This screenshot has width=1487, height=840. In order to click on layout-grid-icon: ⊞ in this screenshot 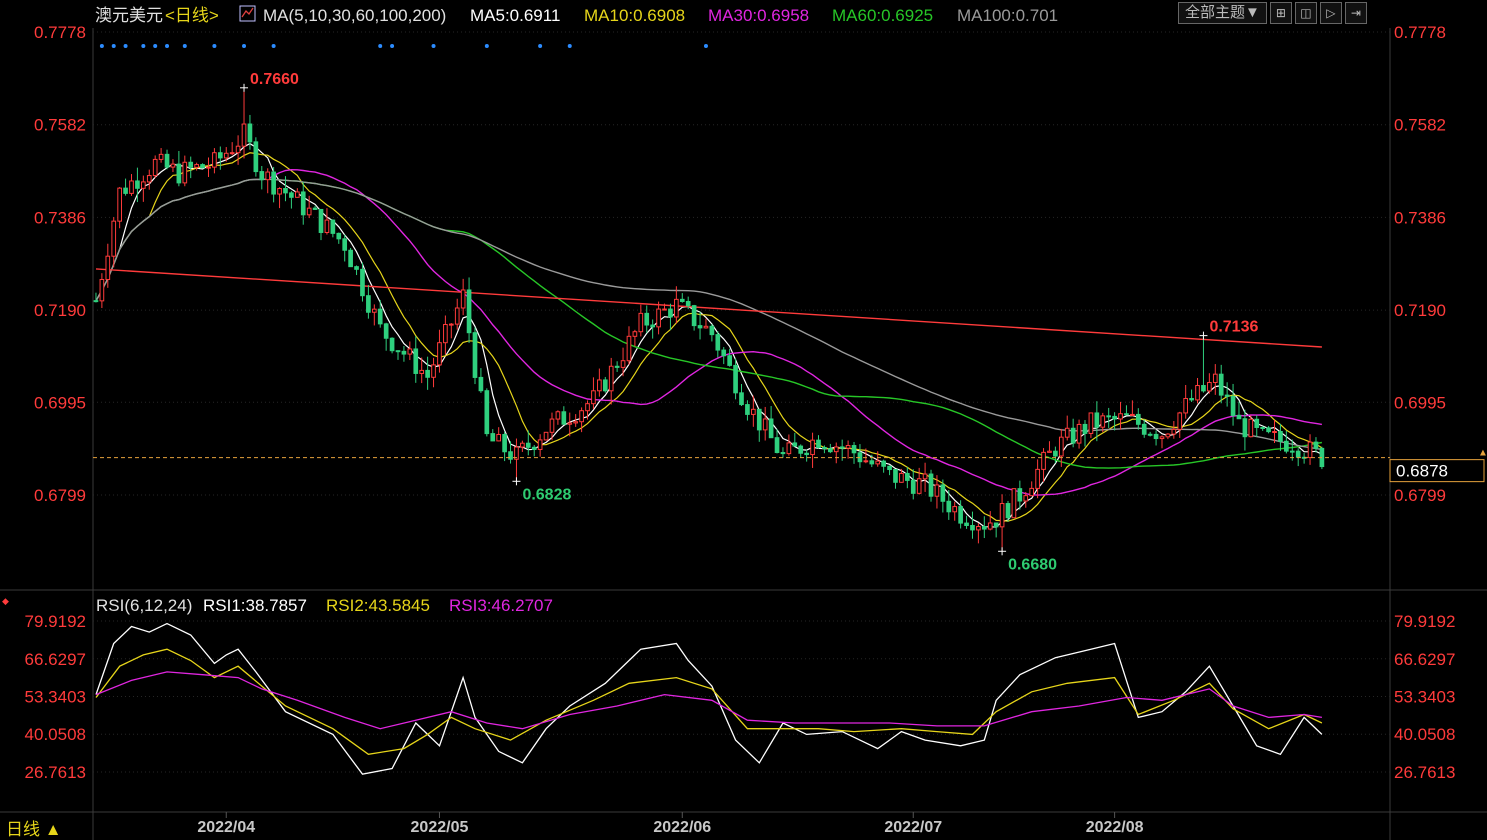, I will do `click(1280, 13)`.